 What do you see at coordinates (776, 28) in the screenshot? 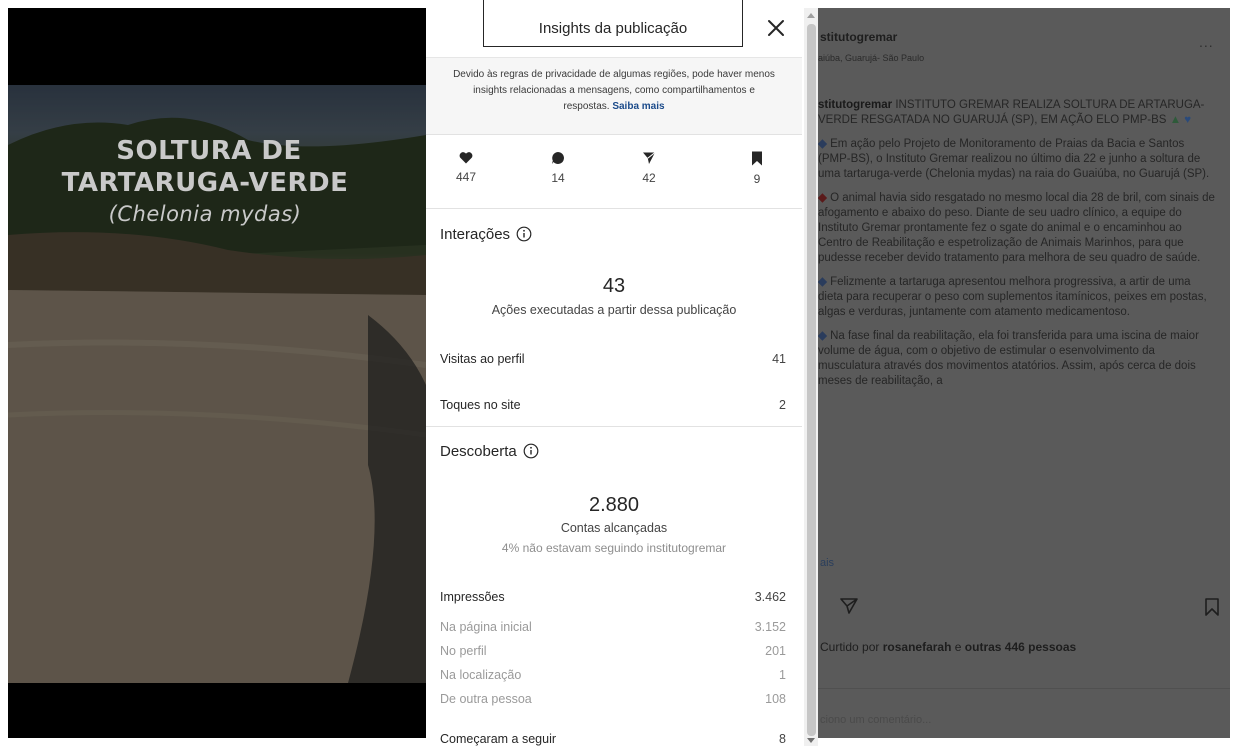
I see `close-icon` at bounding box center [776, 28].